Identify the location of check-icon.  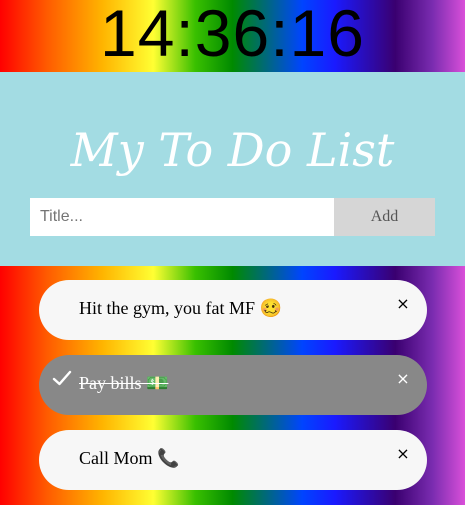
(62, 378).